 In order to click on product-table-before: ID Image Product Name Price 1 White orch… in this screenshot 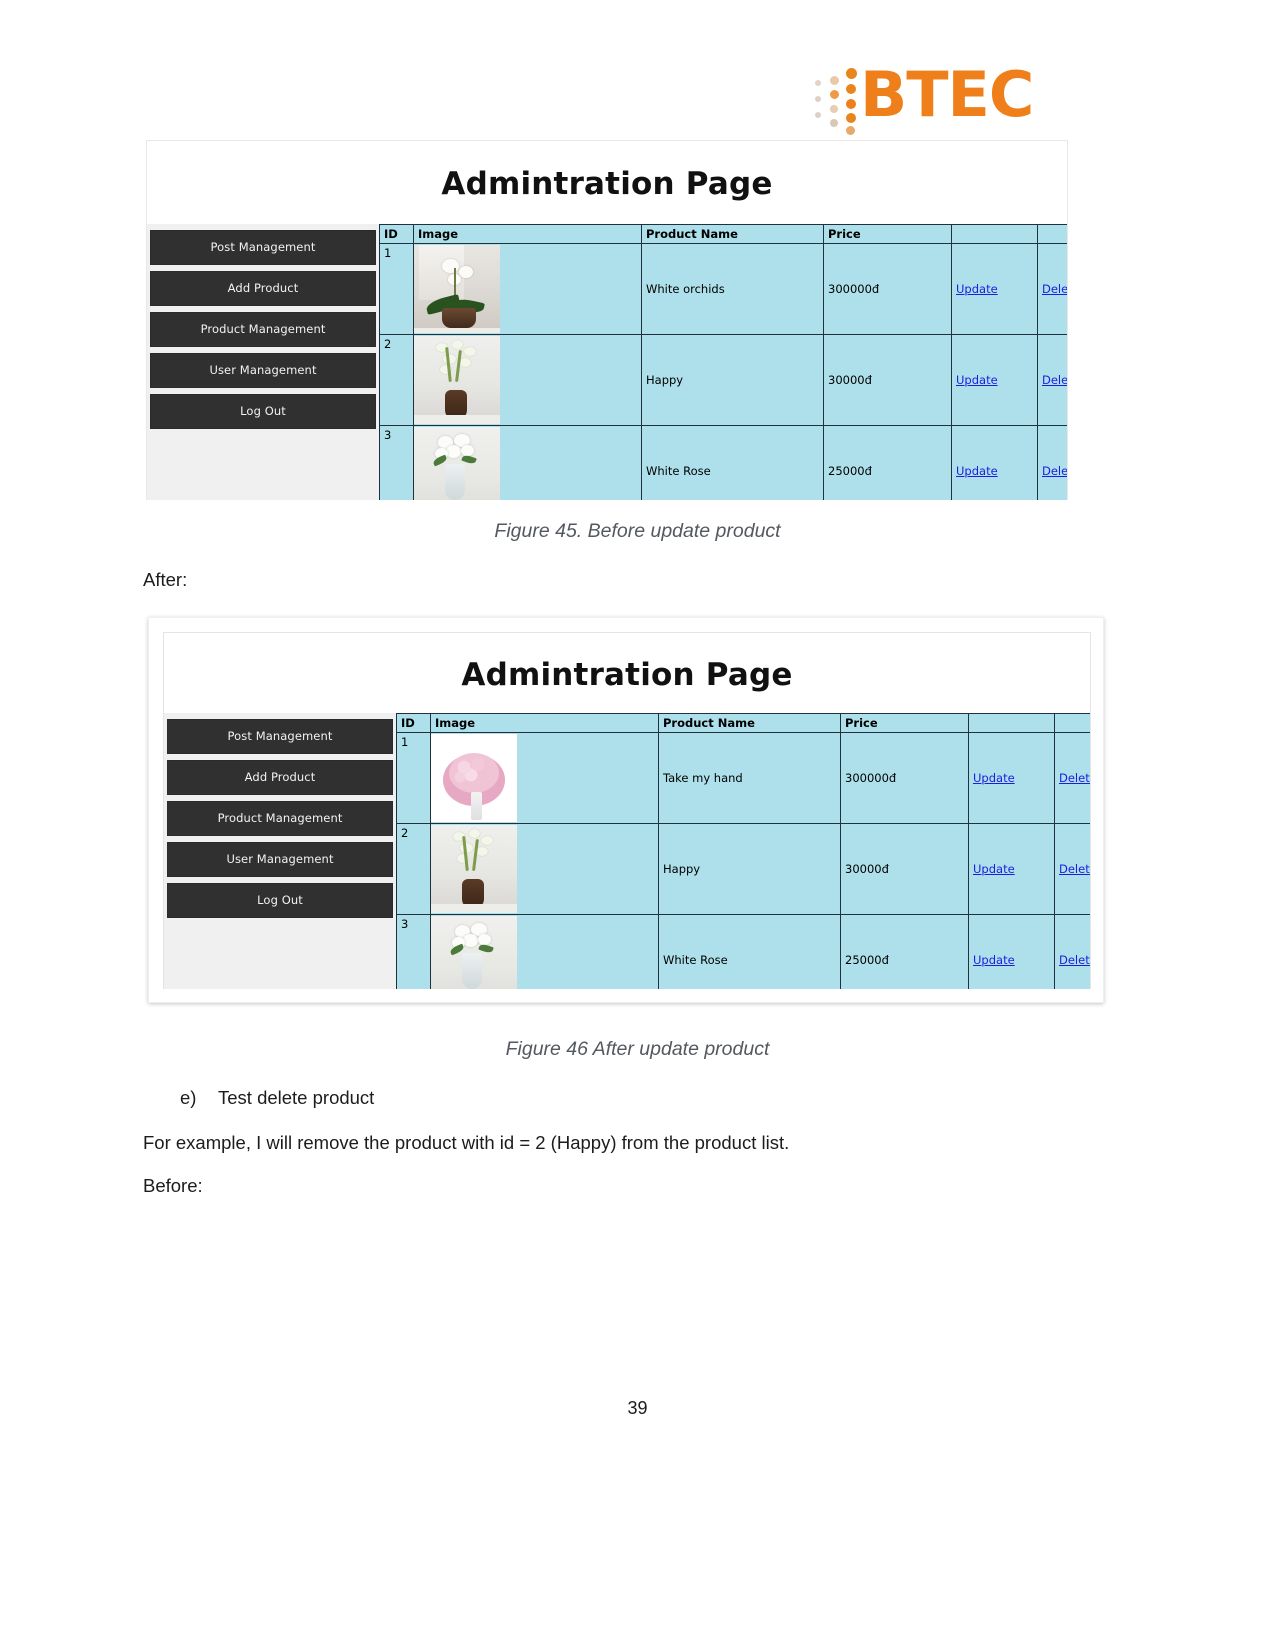, I will do `click(723, 362)`.